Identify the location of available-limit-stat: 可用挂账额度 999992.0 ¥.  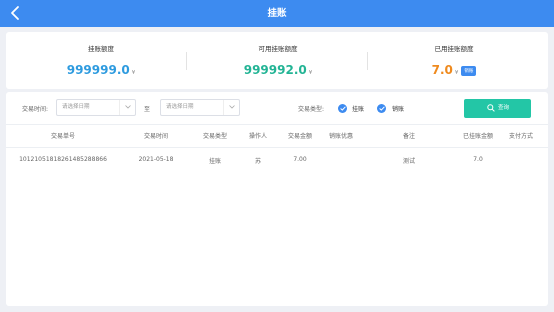
(278, 60).